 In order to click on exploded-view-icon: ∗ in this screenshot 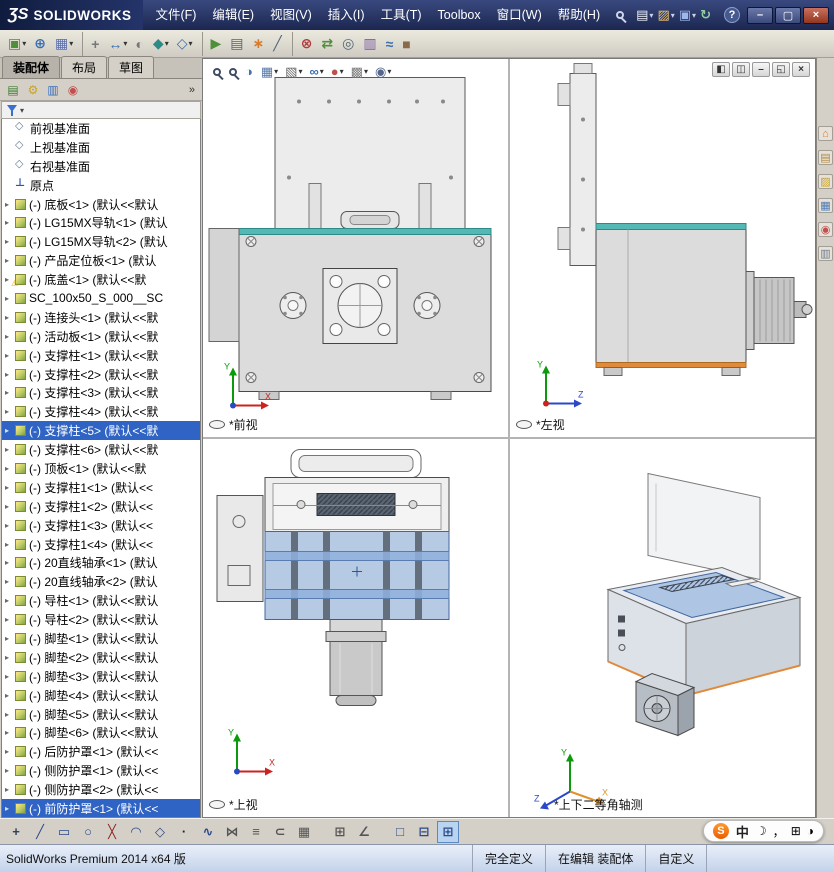, I will do `click(259, 44)`.